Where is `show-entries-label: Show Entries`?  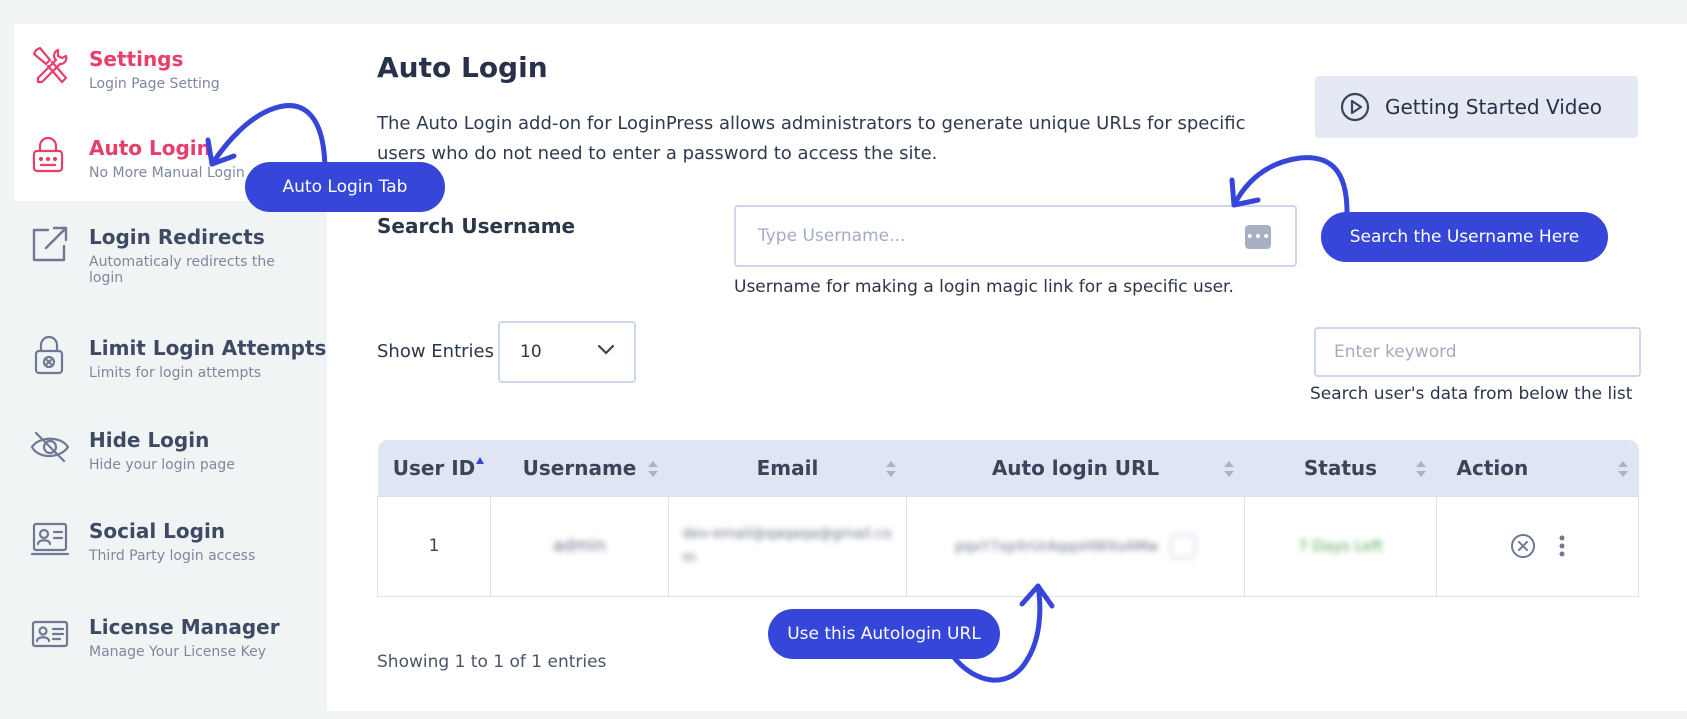 show-entries-label: Show Entries is located at coordinates (435, 351).